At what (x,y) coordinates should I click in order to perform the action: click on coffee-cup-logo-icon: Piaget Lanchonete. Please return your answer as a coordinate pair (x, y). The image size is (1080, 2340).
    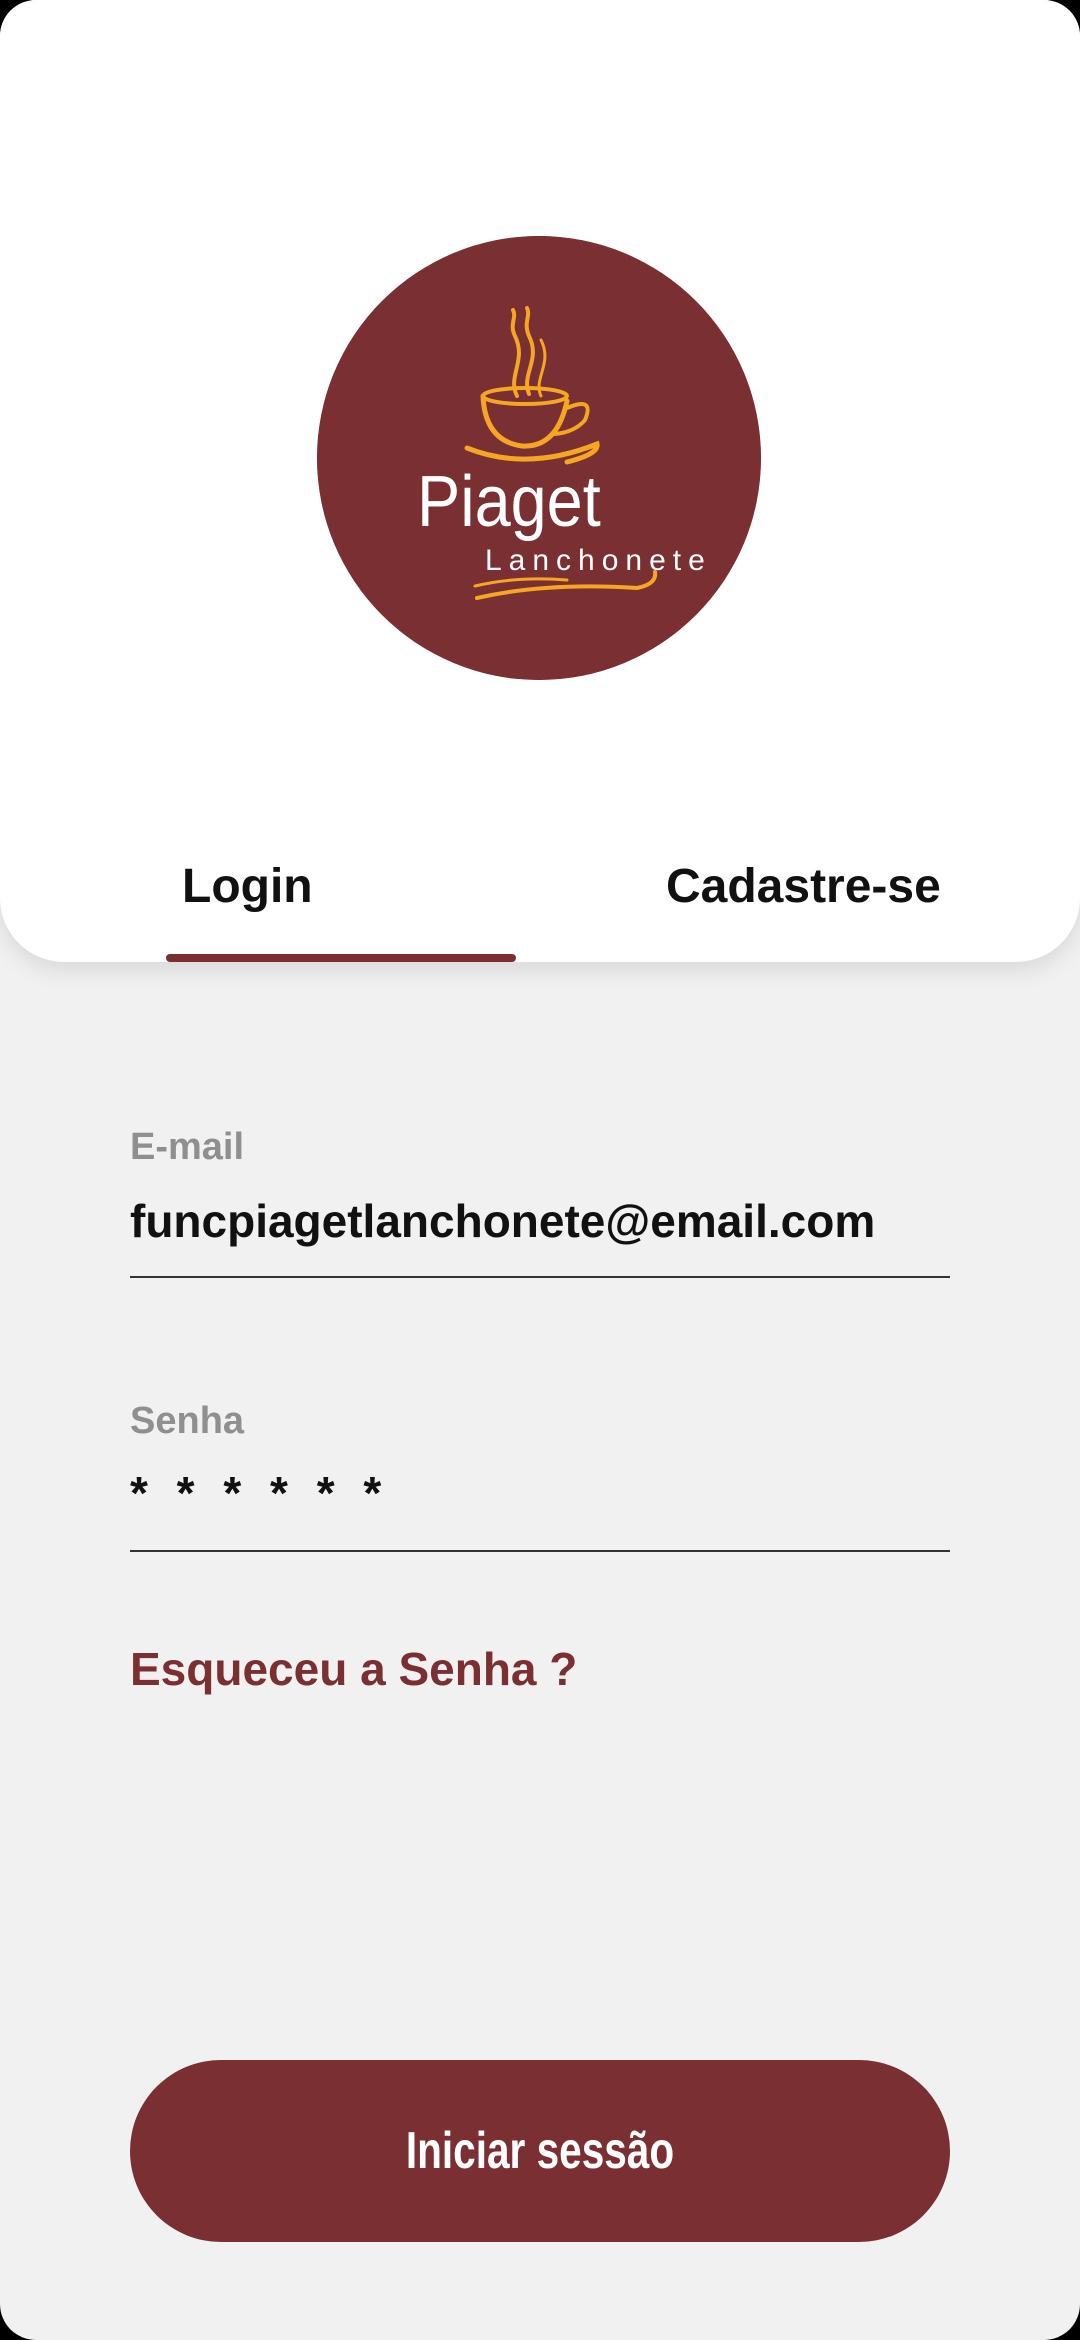
    Looking at the image, I should click on (539, 458).